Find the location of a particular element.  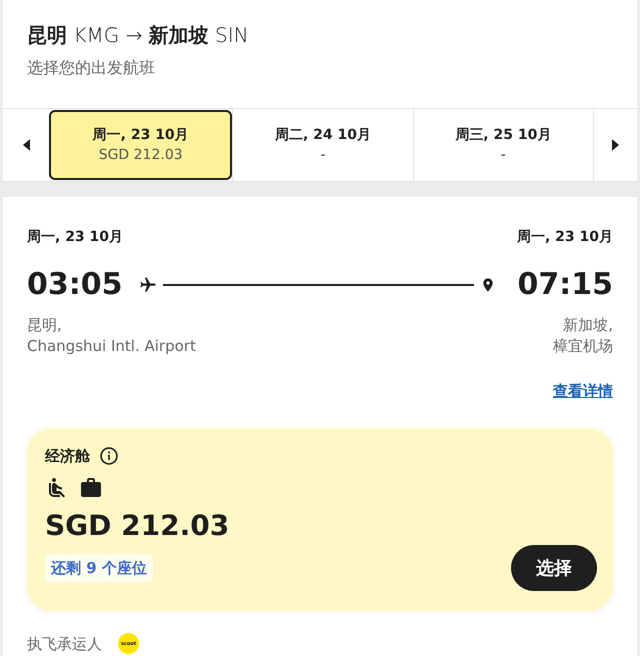

cabin-class: 经济舱 is located at coordinates (67, 456).